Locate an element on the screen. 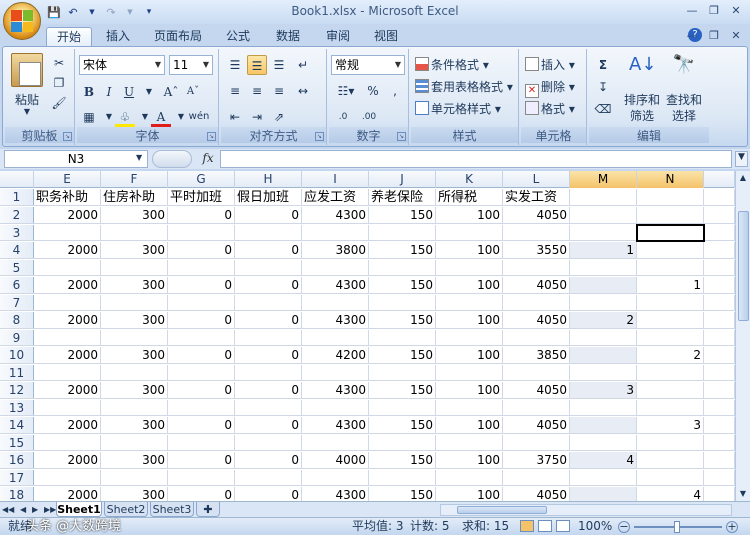 The image size is (750, 535). font-launcher-icon: ↘ is located at coordinates (211, 136).